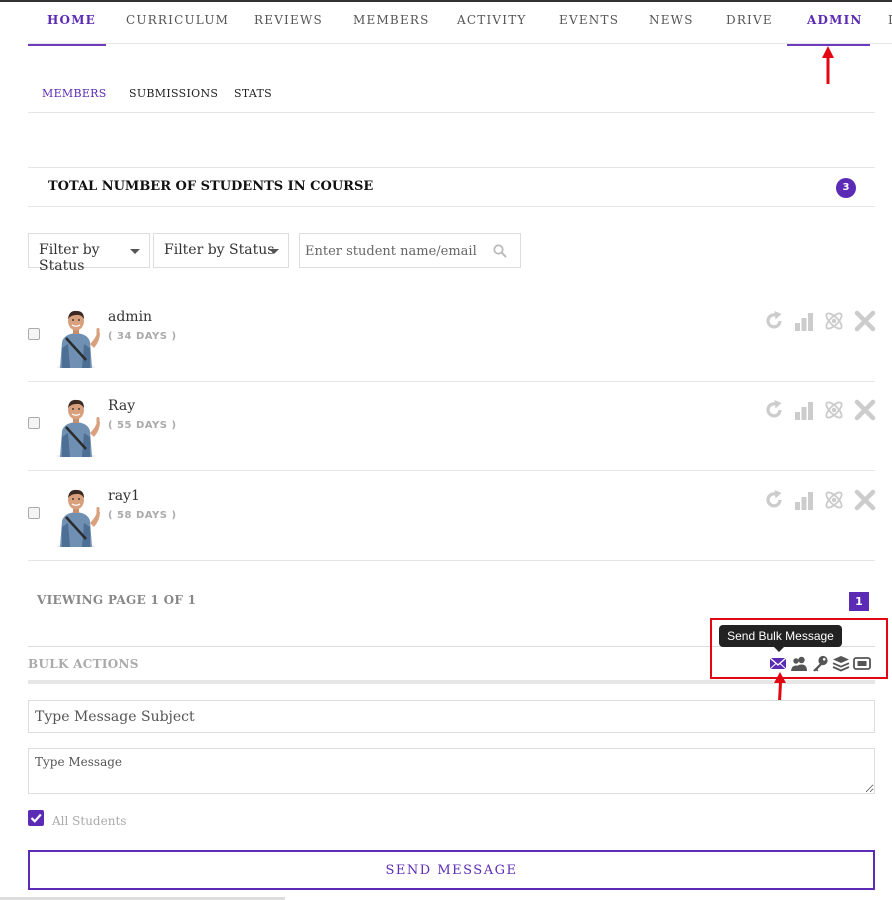 The image size is (892, 900). I want to click on admin-subnav: MEMBERS SUBMISSIONS STATS, so click(451, 95).